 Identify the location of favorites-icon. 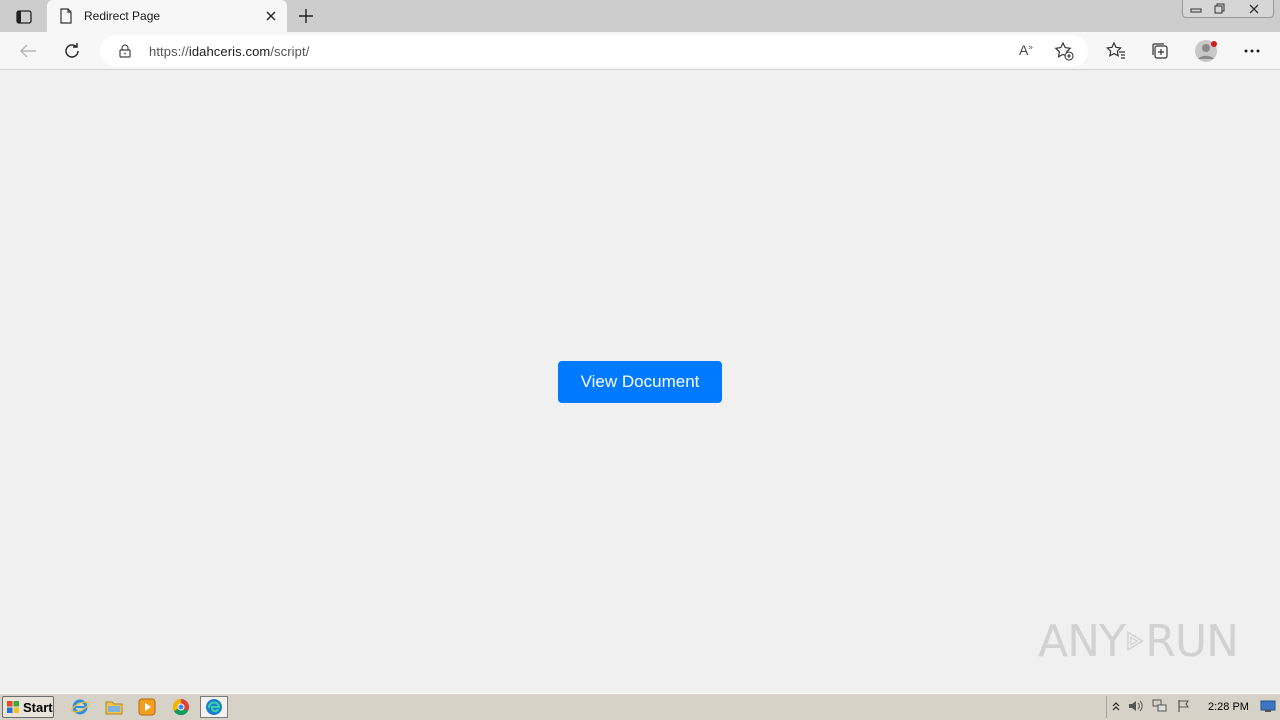
(1115, 50).